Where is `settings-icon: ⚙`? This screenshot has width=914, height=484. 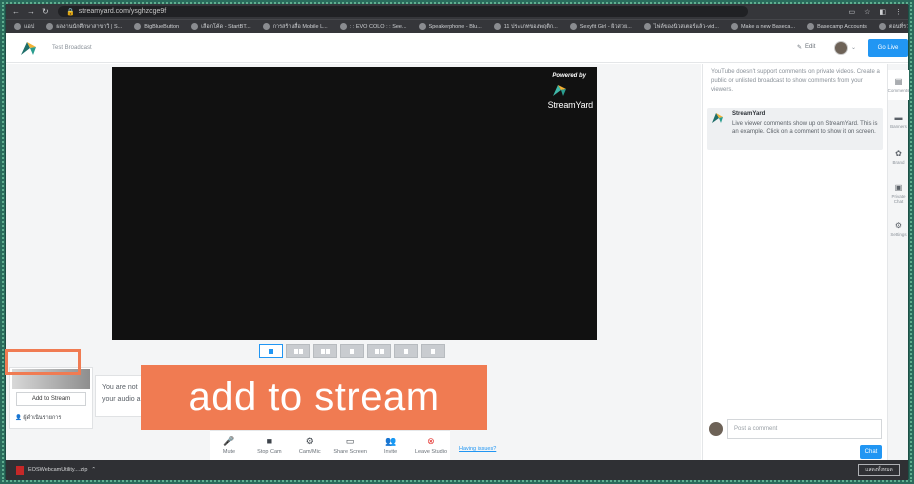 settings-icon: ⚙ is located at coordinates (898, 225).